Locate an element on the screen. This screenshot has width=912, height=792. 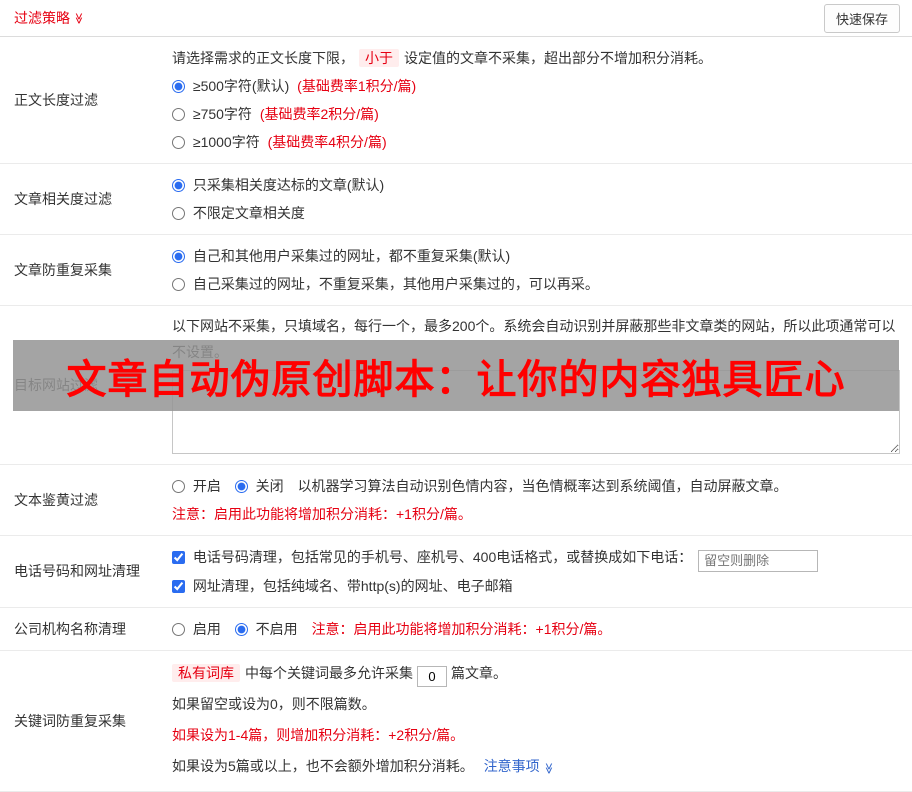
row-company-cleanup: 公司机构名称清理 启用 不启用 注意：启用此功能将增加积分消耗：+1积分/篇。 is located at coordinates (456, 629).